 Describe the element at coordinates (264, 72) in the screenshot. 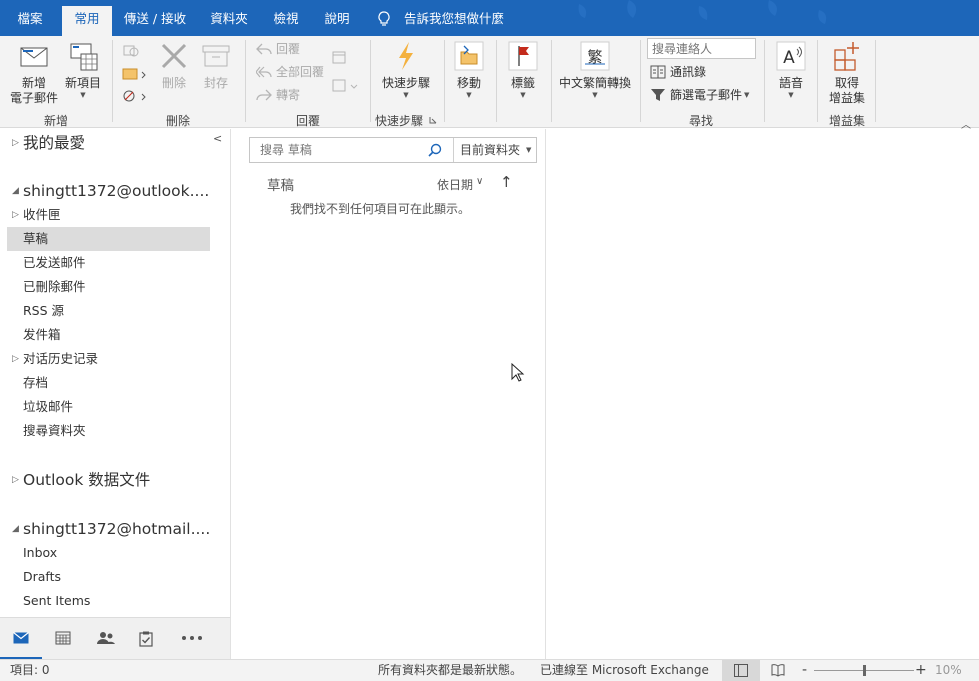

I see `reply-all-icon` at that location.